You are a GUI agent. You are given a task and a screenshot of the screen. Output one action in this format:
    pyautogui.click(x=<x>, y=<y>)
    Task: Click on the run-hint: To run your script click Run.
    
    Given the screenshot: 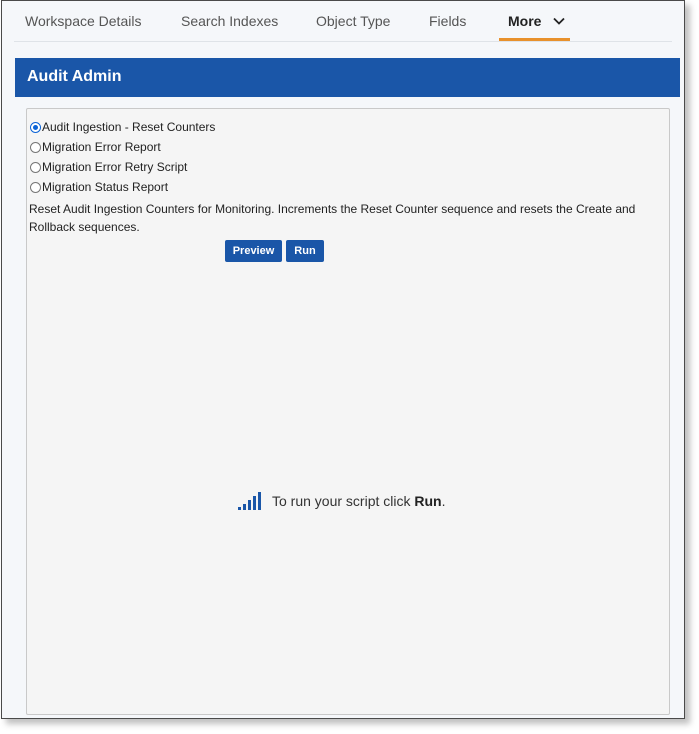 What is the action you would take?
    pyautogui.click(x=341, y=501)
    